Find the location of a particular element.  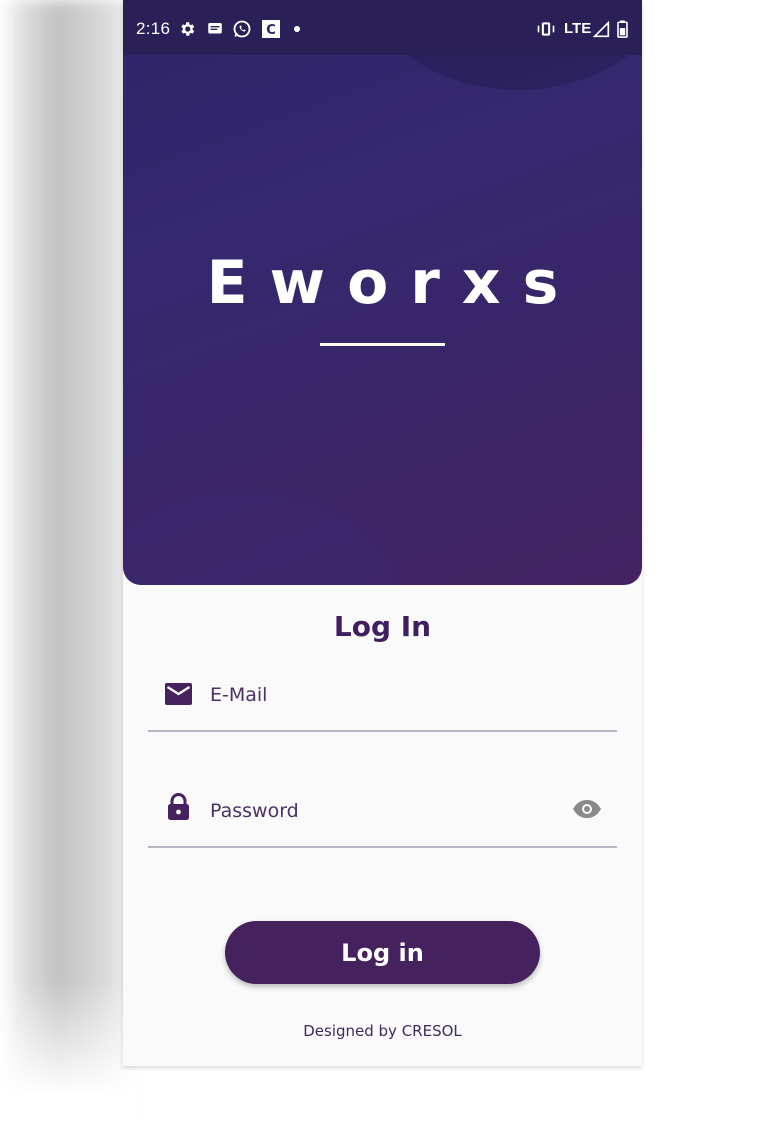

background-shadow-fade is located at coordinates (70, 1052).